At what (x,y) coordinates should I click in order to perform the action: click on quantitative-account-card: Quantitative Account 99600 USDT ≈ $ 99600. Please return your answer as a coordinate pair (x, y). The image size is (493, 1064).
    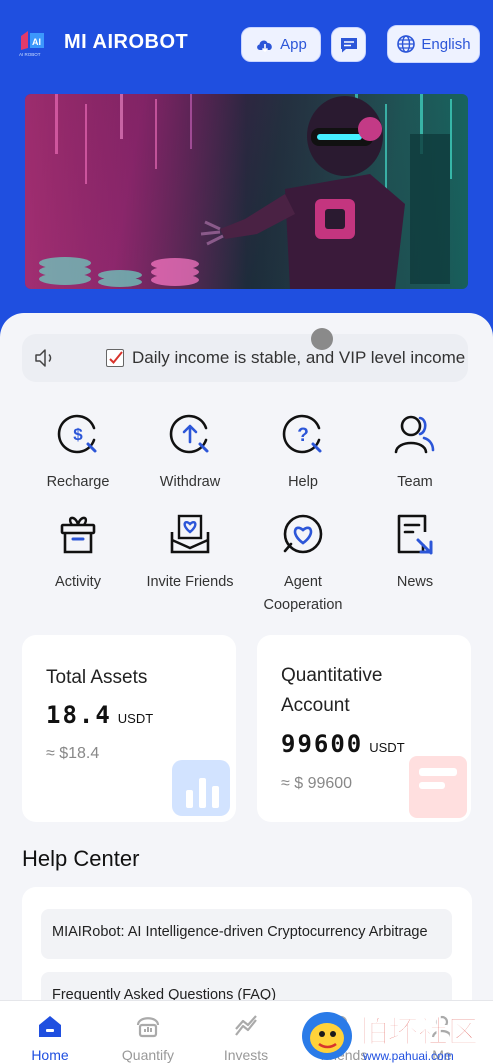
    Looking at the image, I should click on (364, 728).